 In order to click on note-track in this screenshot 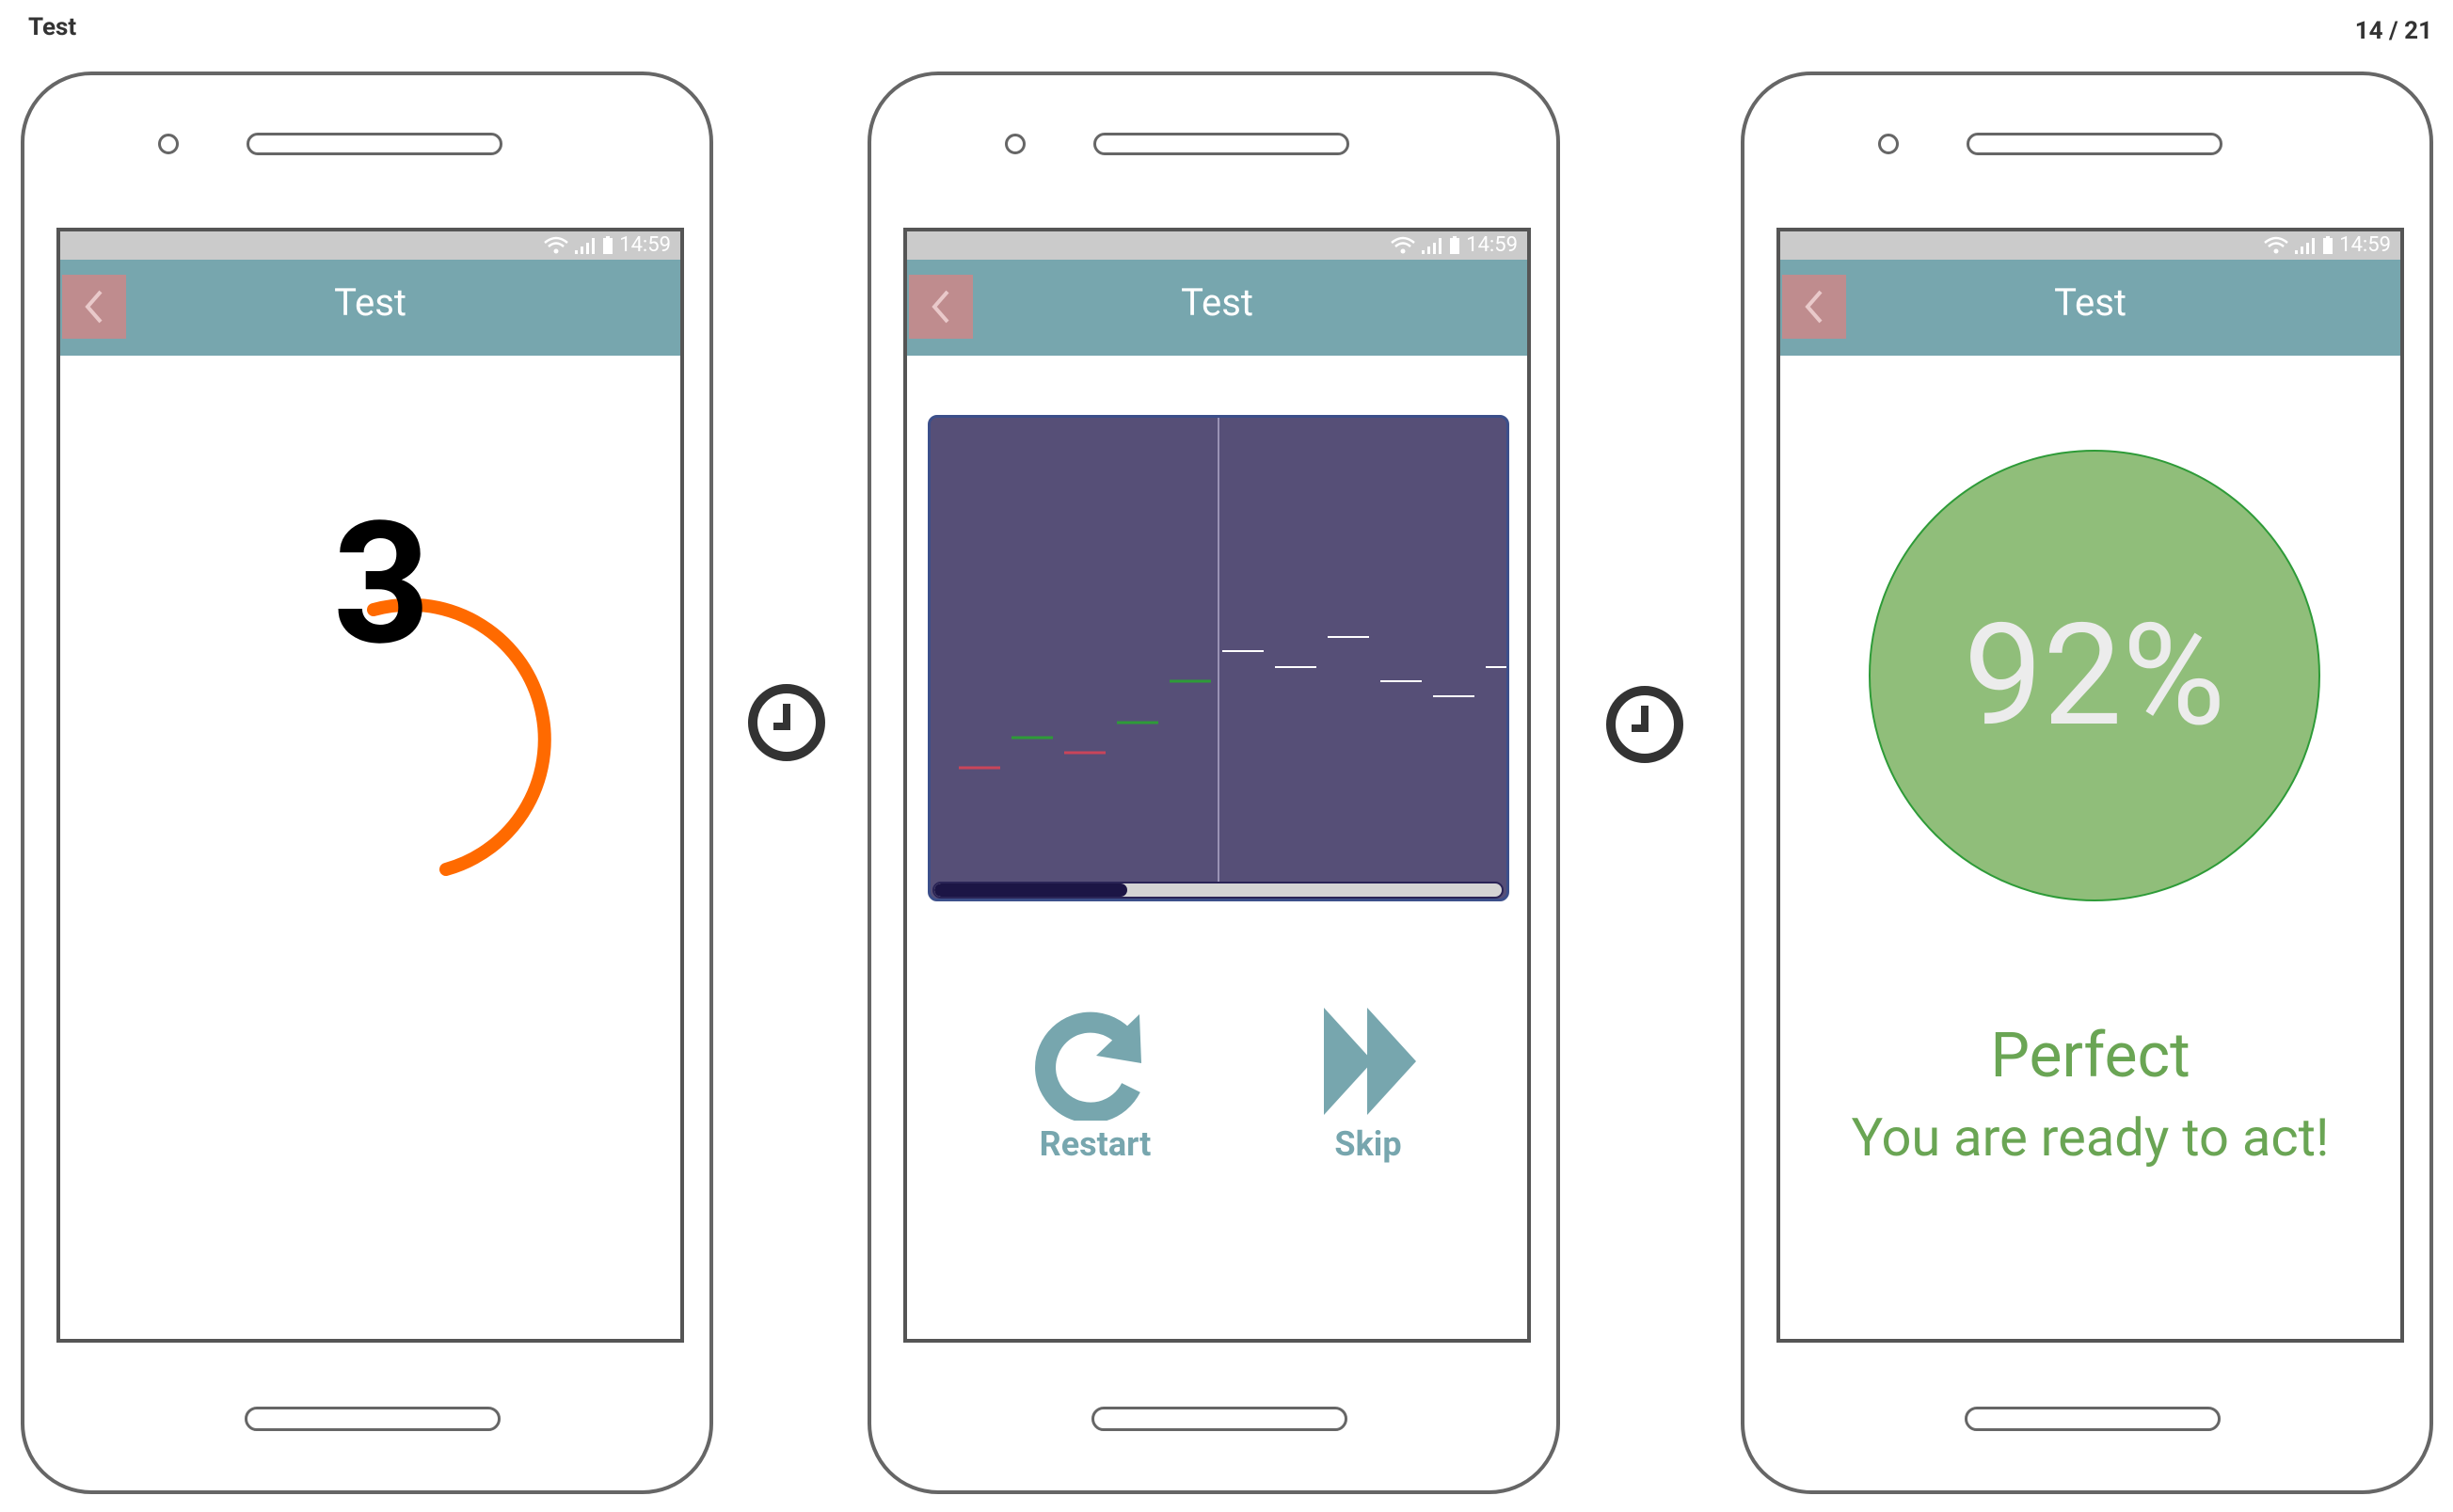, I will do `click(1232, 651)`.